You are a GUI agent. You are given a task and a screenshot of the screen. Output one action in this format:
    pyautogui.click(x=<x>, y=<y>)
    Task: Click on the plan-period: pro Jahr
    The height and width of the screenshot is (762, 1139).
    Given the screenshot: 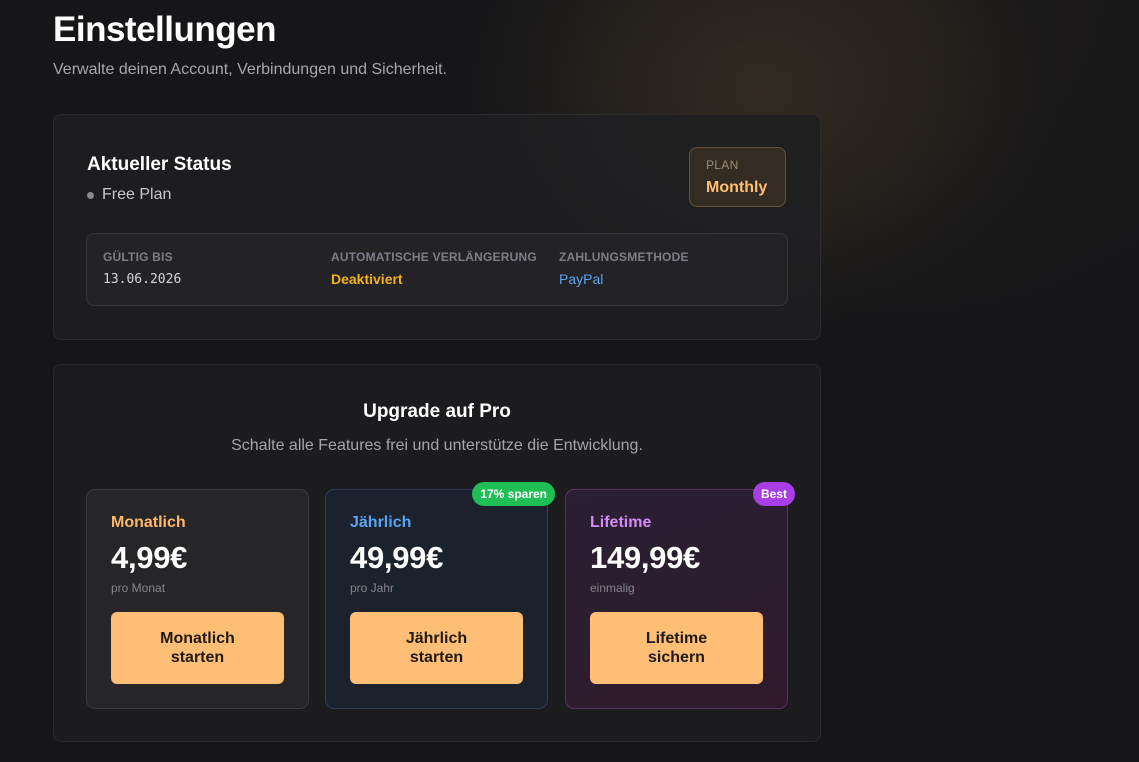 What is the action you would take?
    pyautogui.click(x=372, y=588)
    